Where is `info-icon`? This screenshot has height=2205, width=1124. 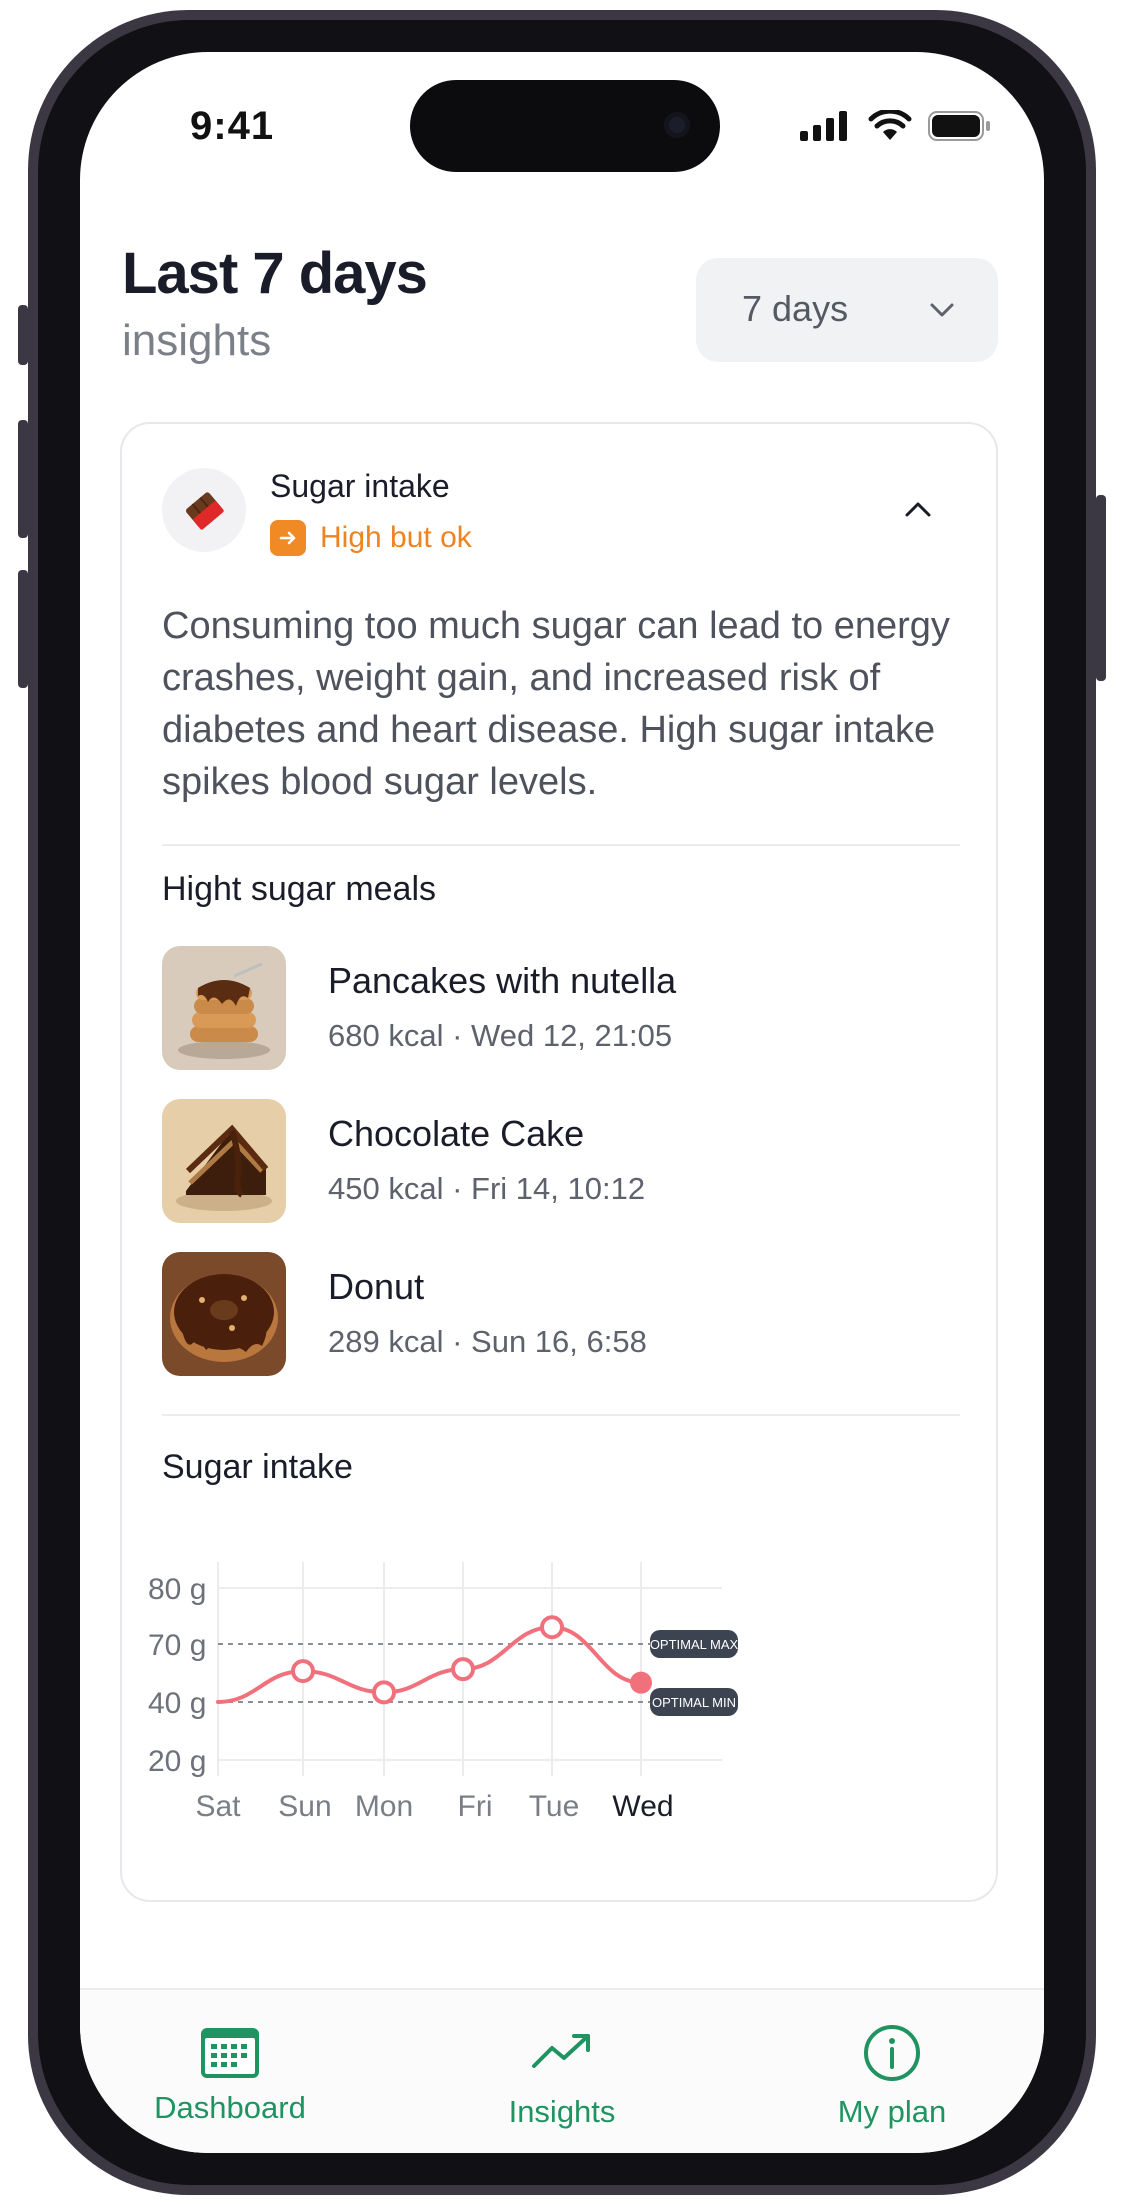
info-icon is located at coordinates (892, 2053).